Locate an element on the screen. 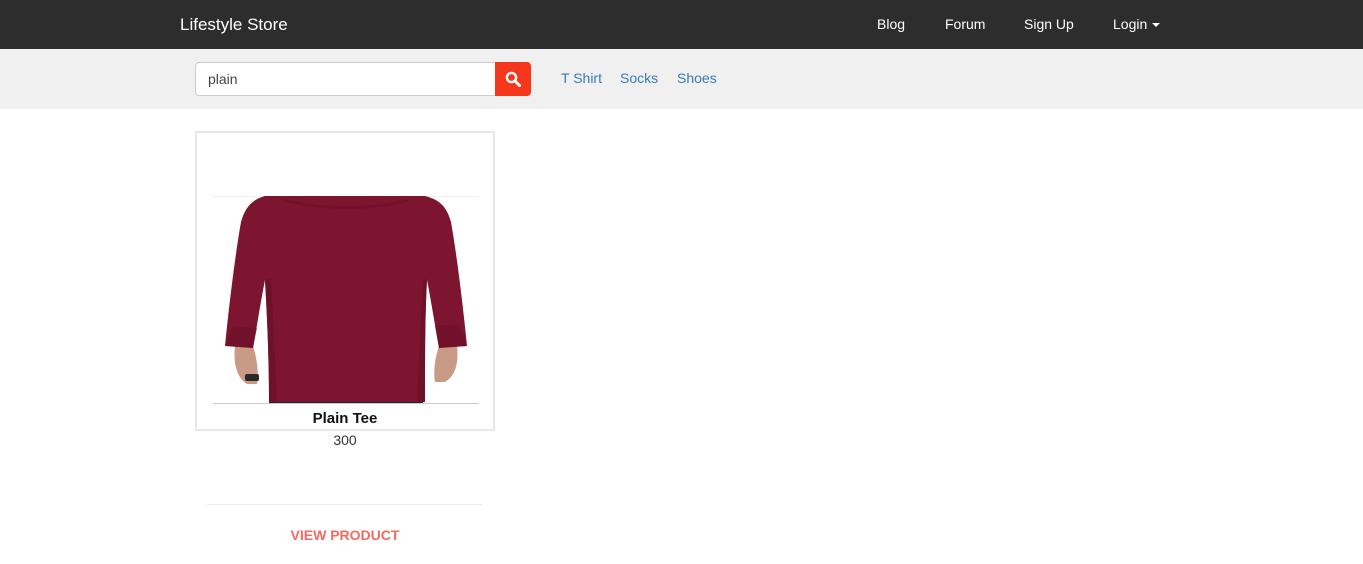 This screenshot has height=564, width=1363. image-bottom-border is located at coordinates (346, 403).